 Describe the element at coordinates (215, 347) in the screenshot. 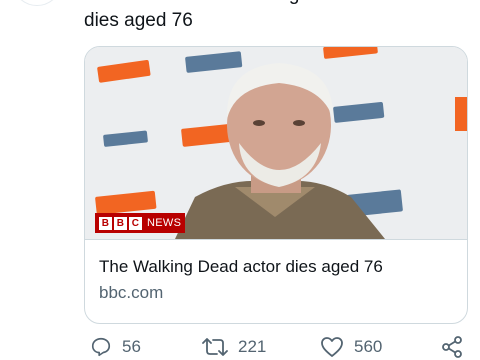

I see `retweet-icon` at that location.